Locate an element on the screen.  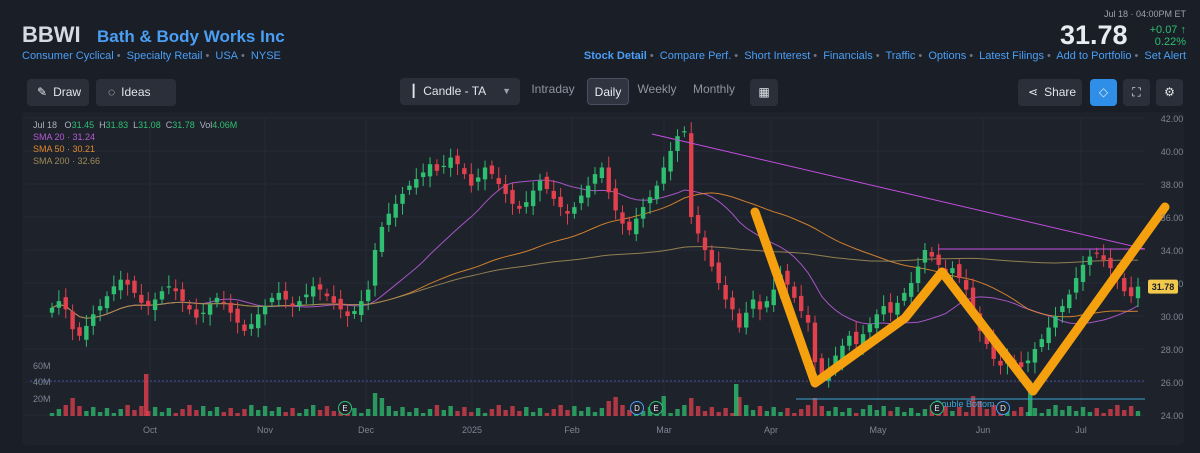
y-tick-label: 34.00 is located at coordinates (1172, 251).